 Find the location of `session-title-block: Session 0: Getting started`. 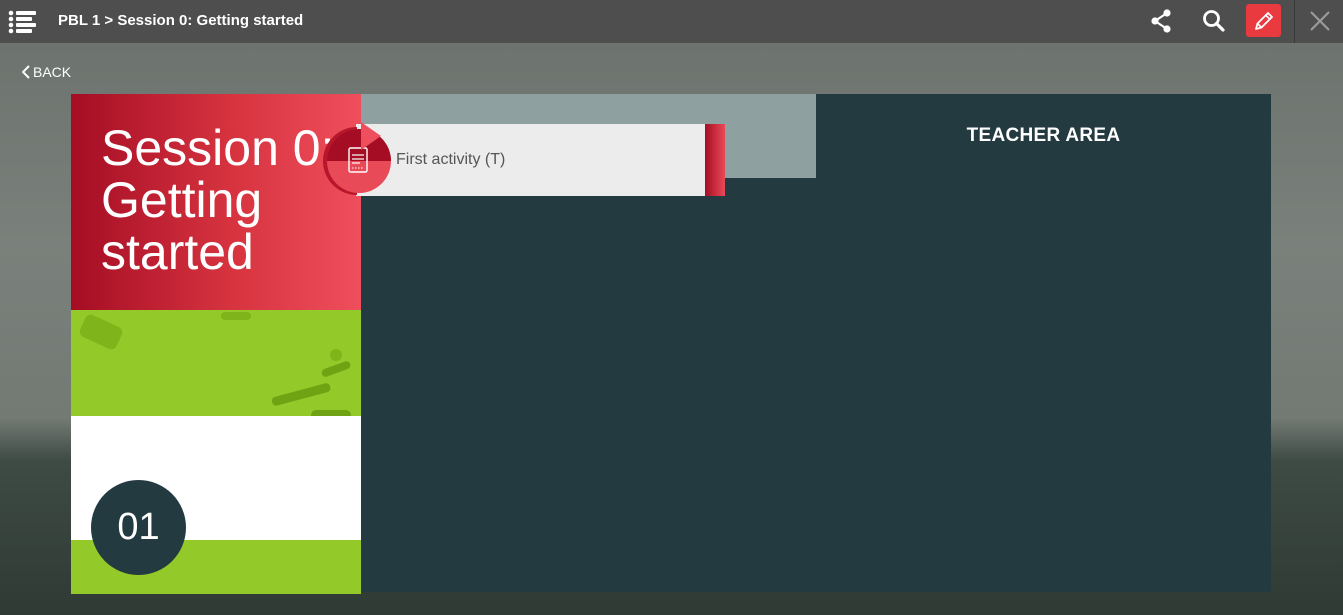

session-title-block: Session 0: Getting started is located at coordinates (216, 202).